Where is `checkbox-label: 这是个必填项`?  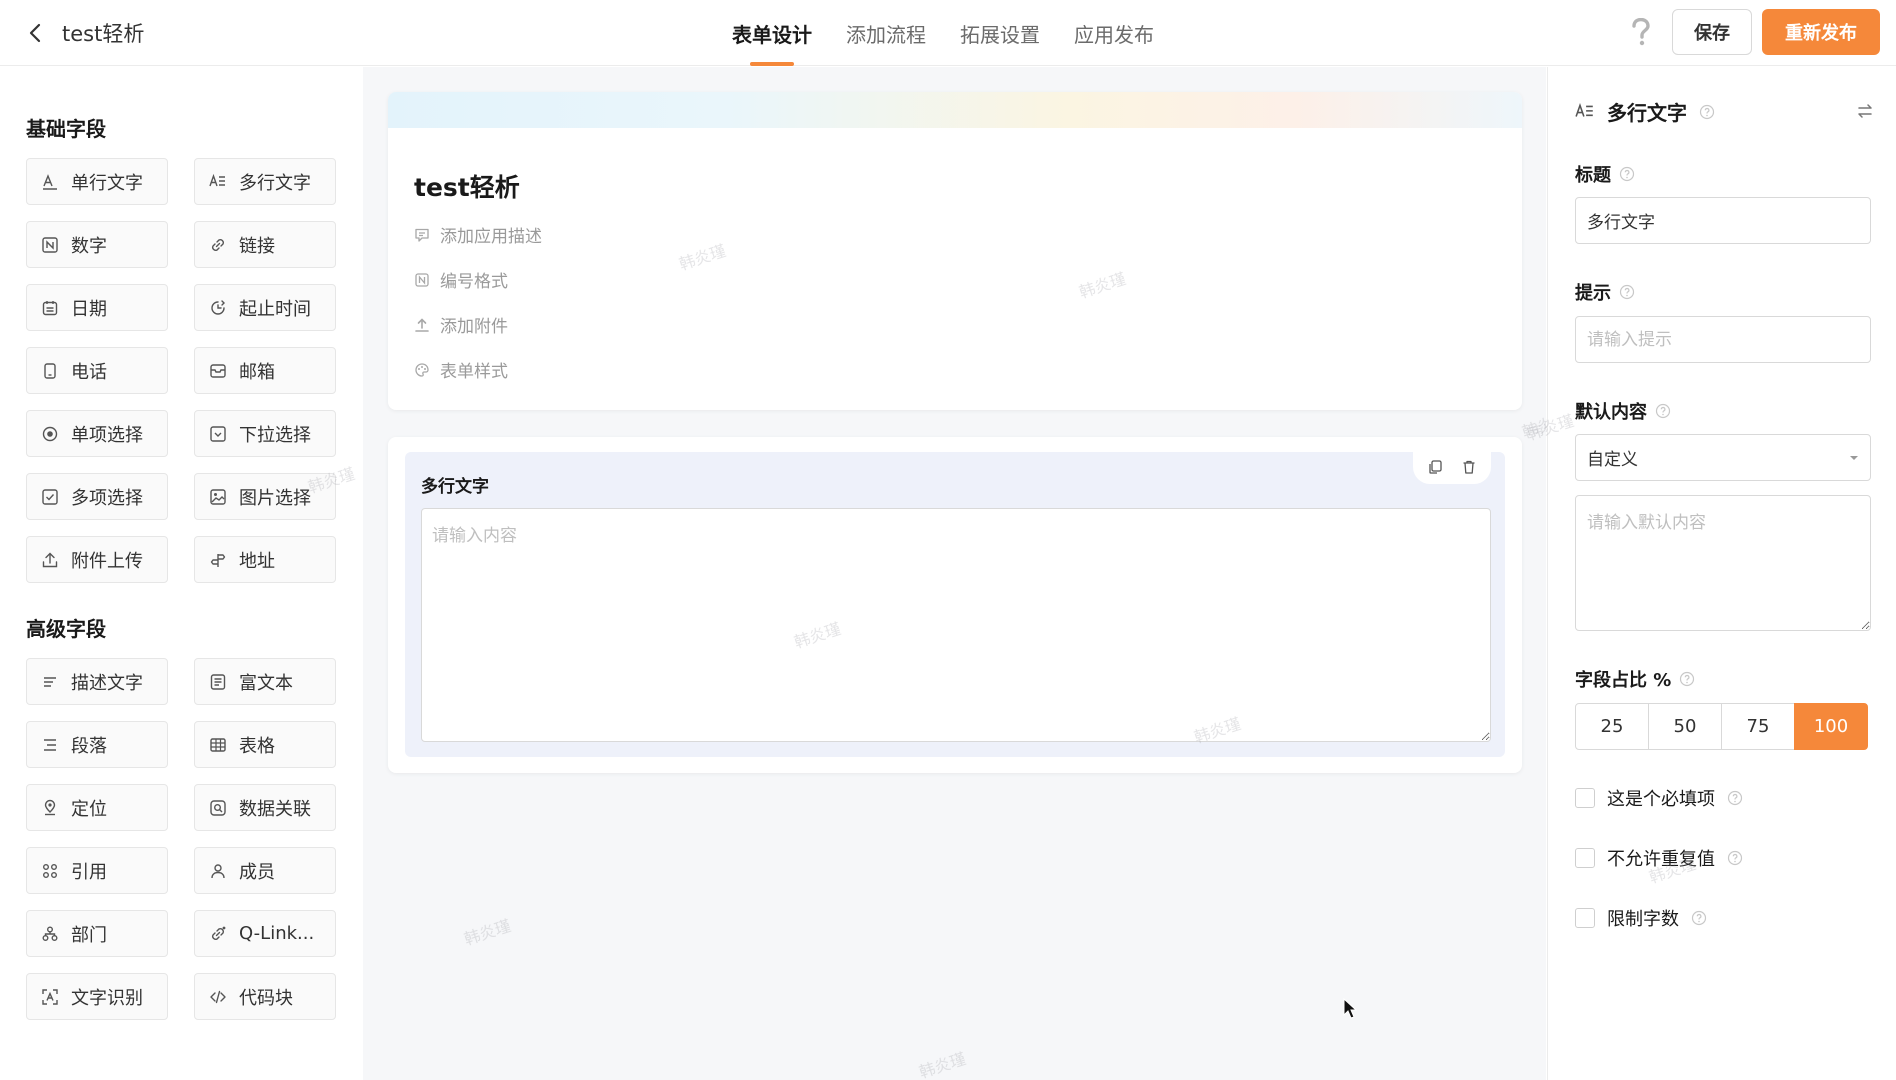
checkbox-label: 这是个必填项 is located at coordinates (1661, 799).